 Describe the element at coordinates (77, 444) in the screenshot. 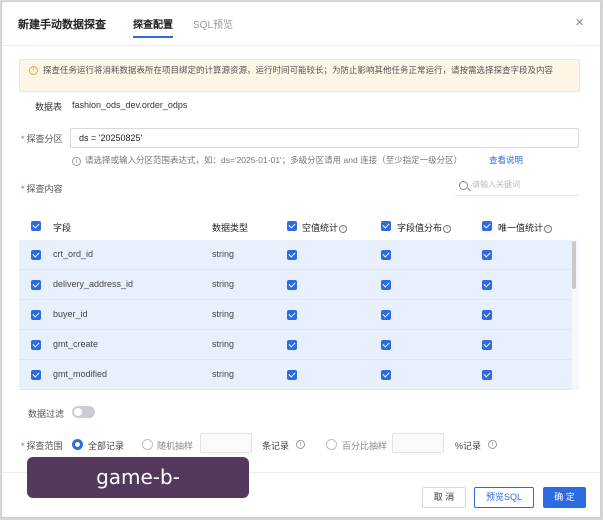

I see `scope-all-radio` at that location.